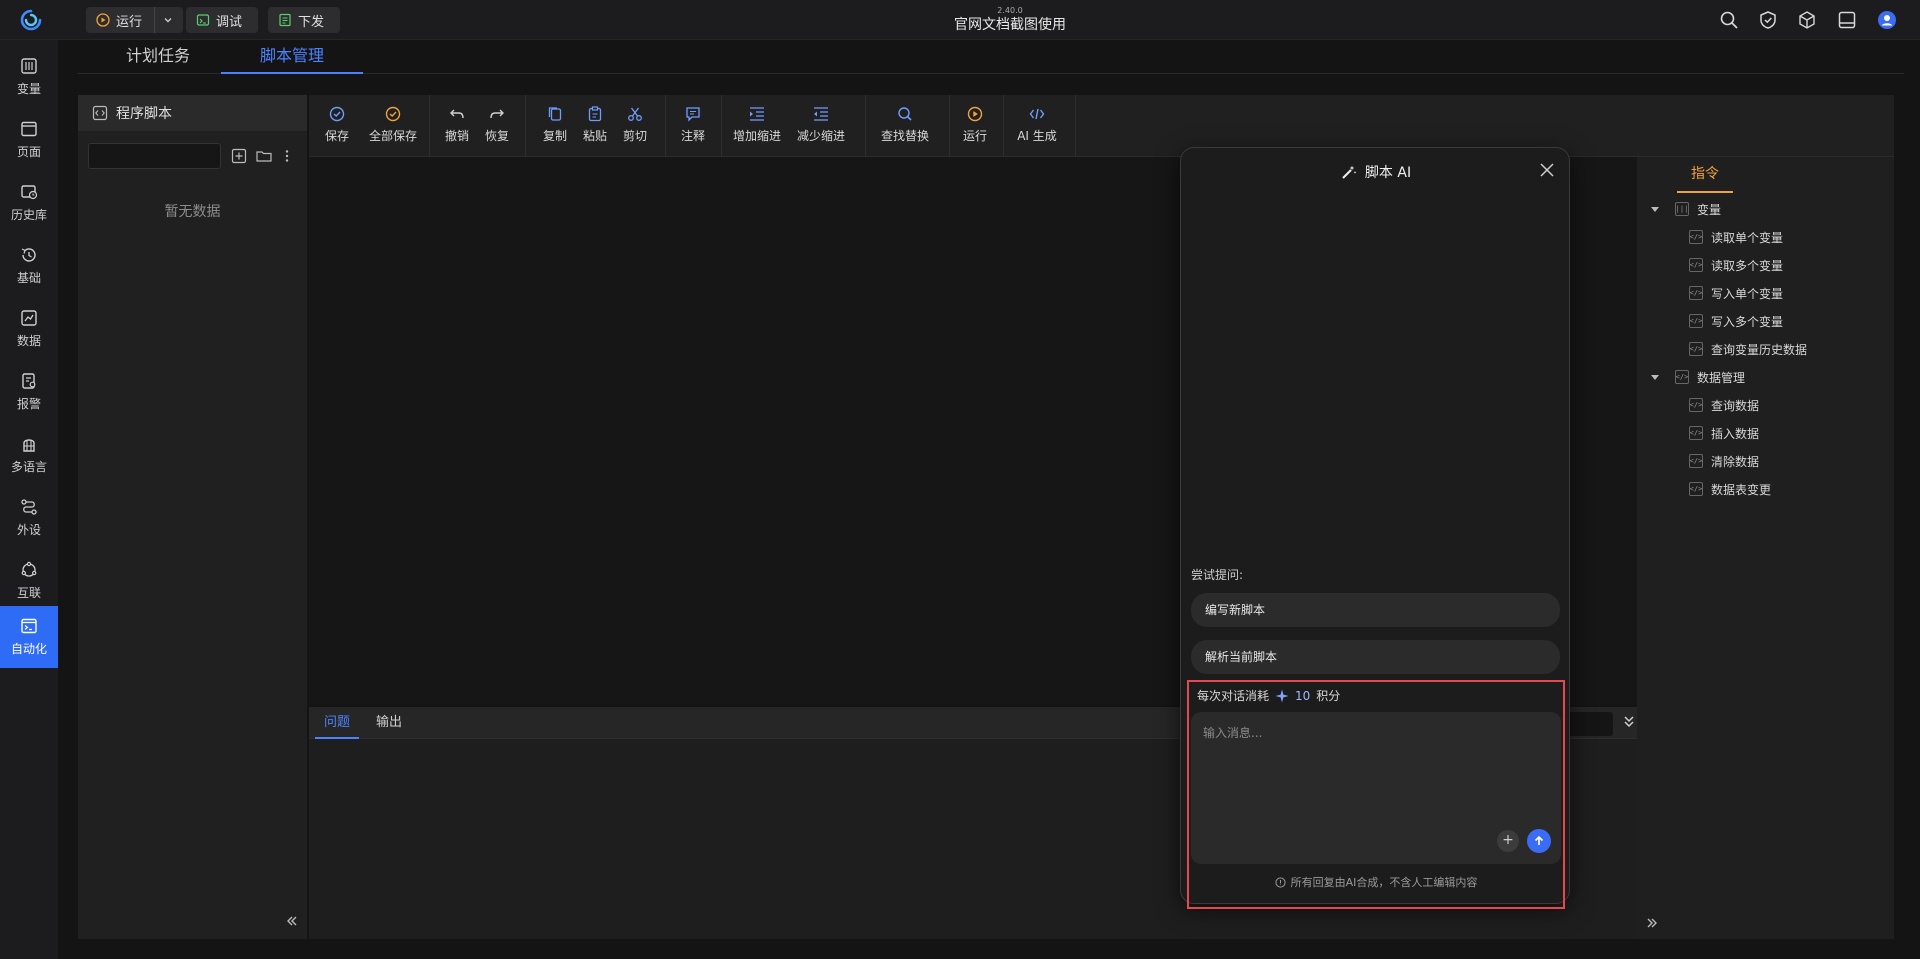 The height and width of the screenshot is (959, 1920). I want to click on magic-wand-icon, so click(1349, 172).